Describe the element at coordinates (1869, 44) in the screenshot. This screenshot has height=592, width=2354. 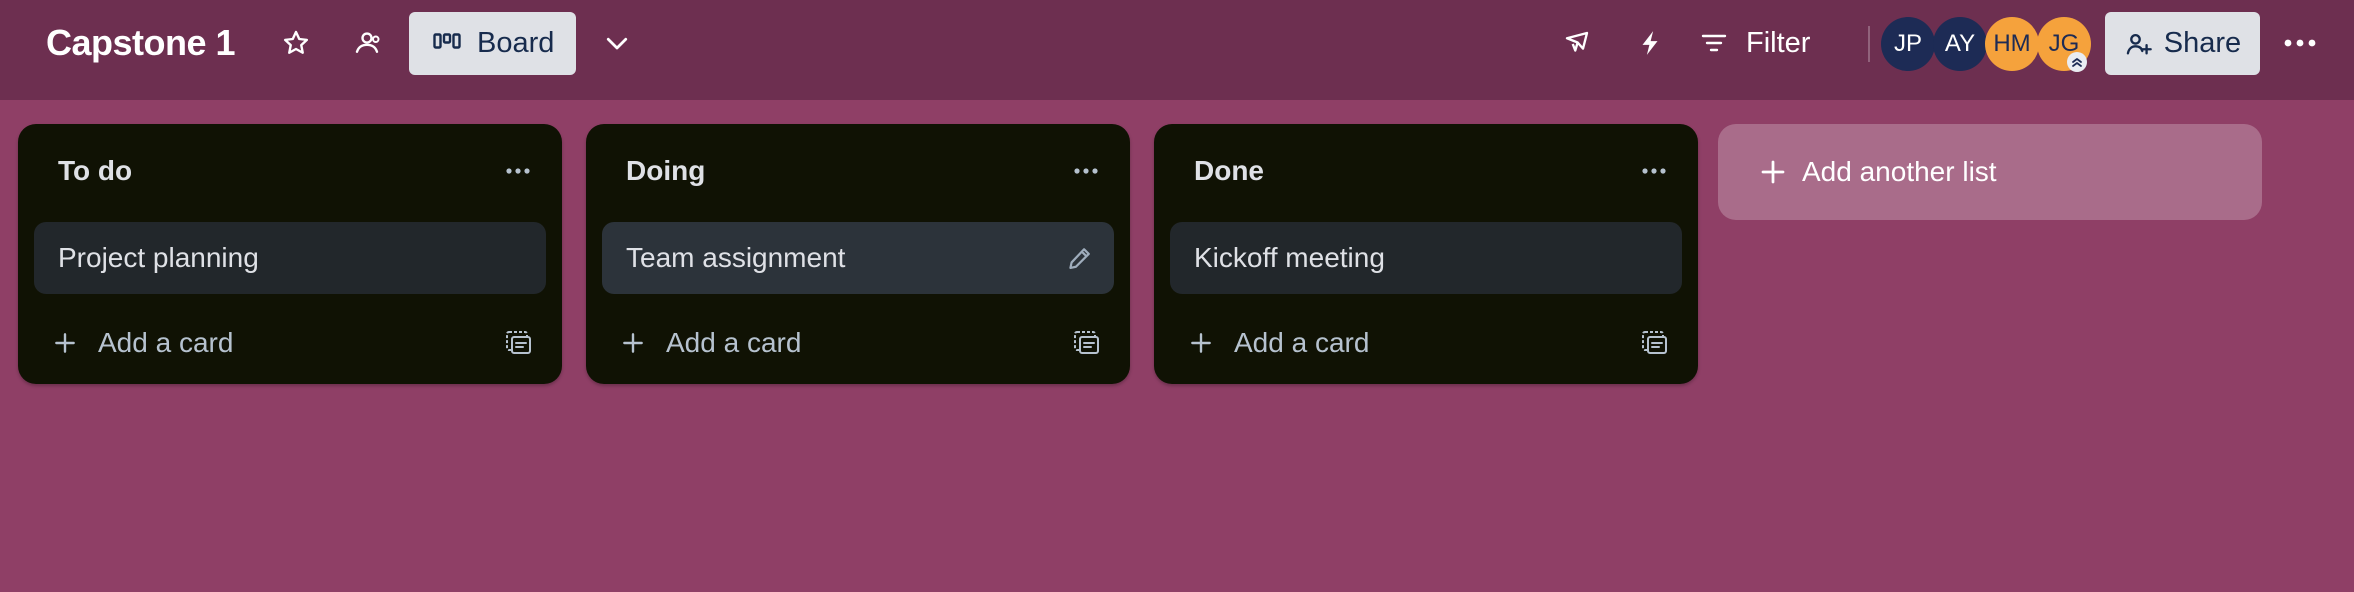
I see `header-divider` at that location.